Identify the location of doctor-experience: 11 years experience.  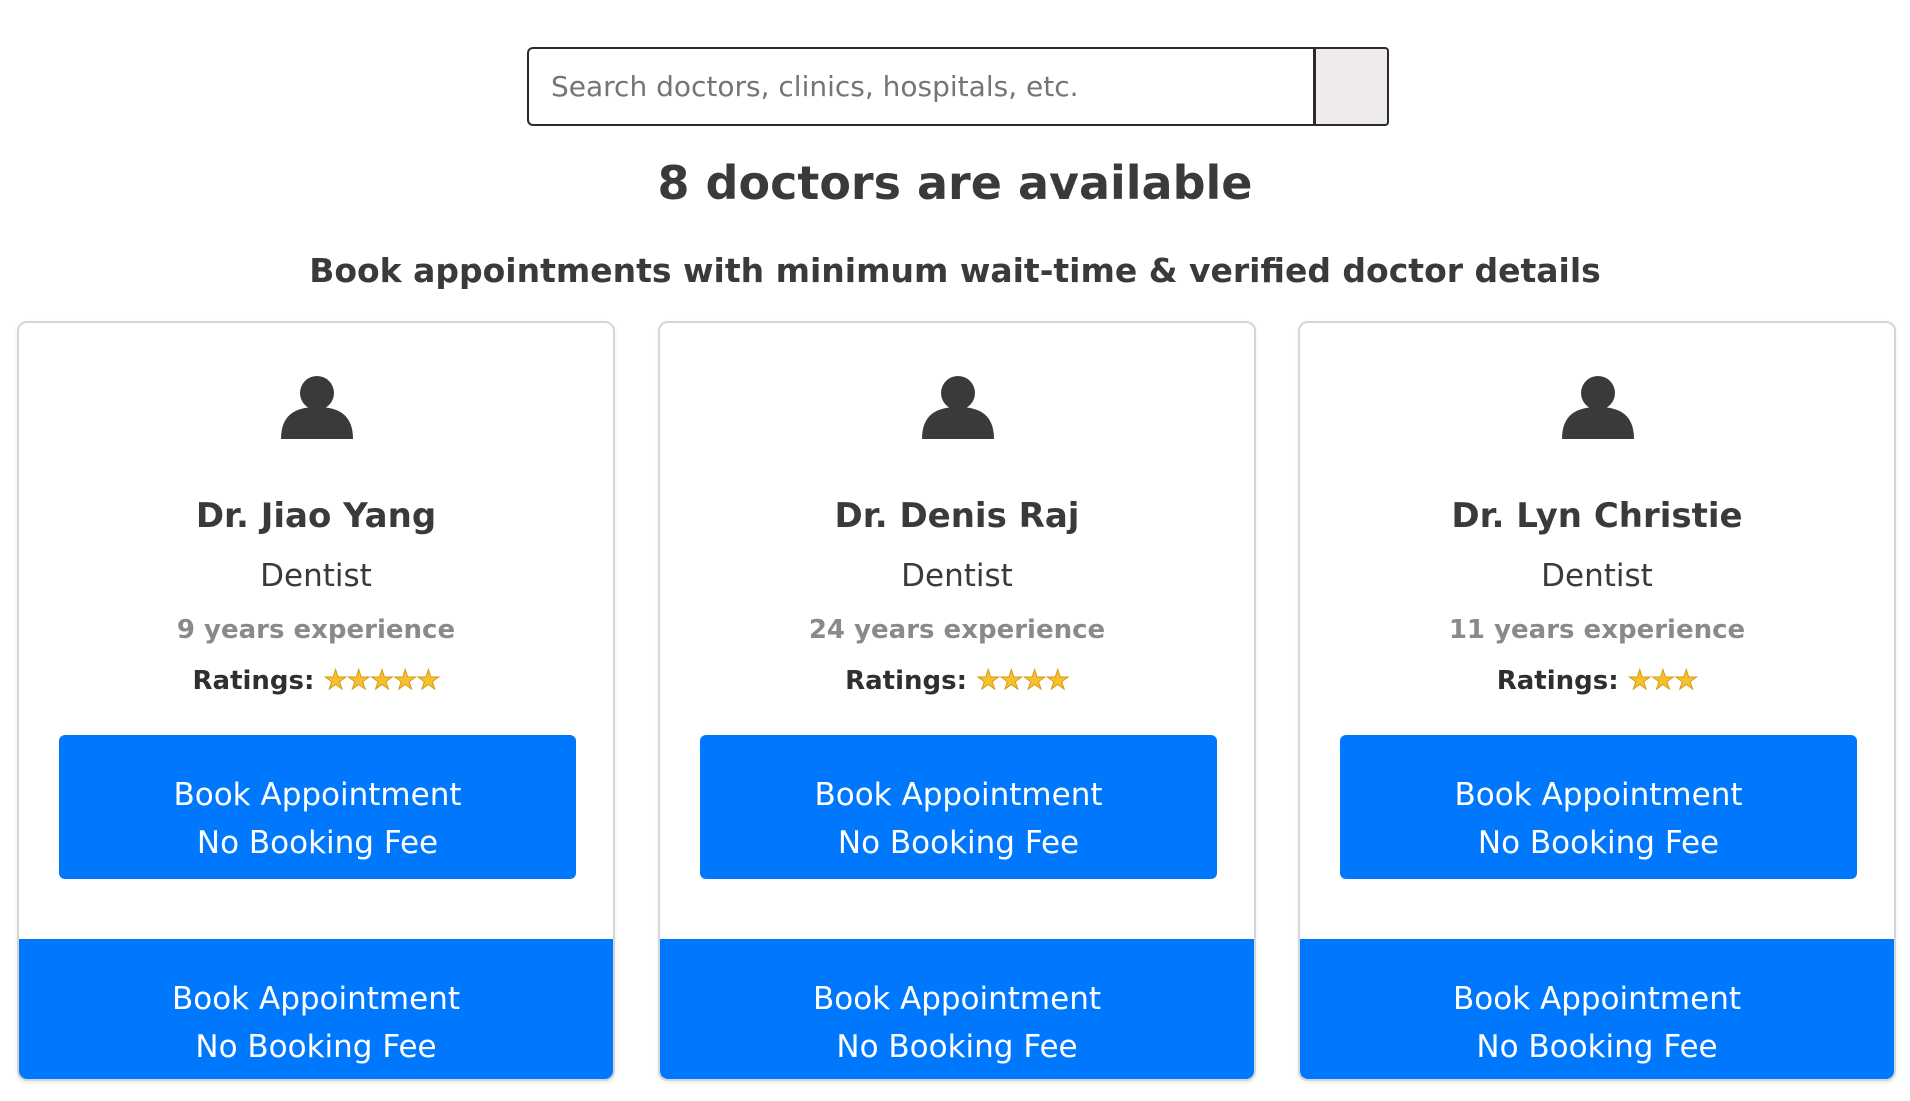
(1597, 630).